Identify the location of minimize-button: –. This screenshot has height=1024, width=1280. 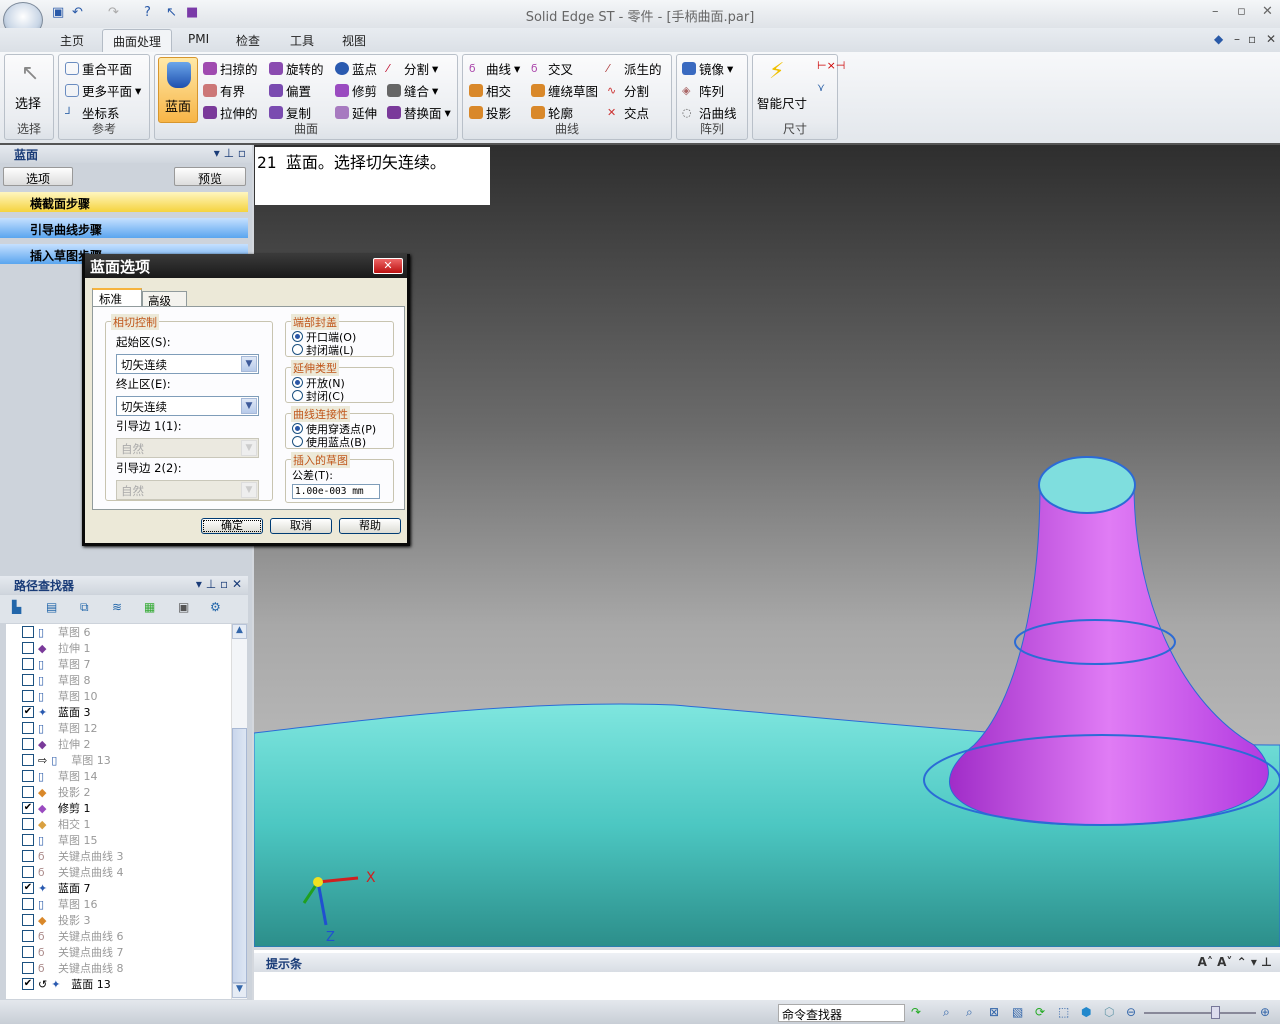
(1215, 11).